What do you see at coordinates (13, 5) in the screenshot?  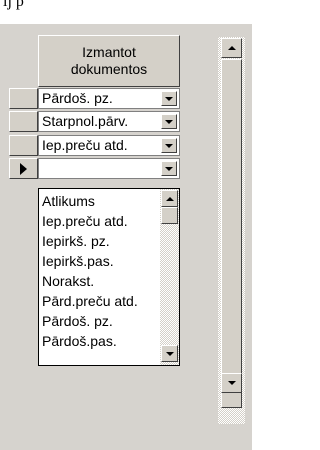 I see `caption-text: ij p` at bounding box center [13, 5].